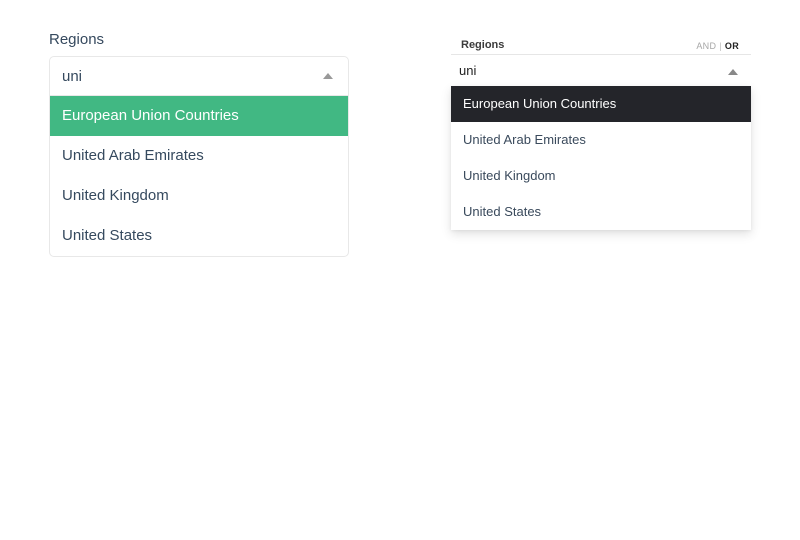 The width and height of the screenshot is (800, 540). I want to click on logic-toggle: AND | OR, so click(717, 46).